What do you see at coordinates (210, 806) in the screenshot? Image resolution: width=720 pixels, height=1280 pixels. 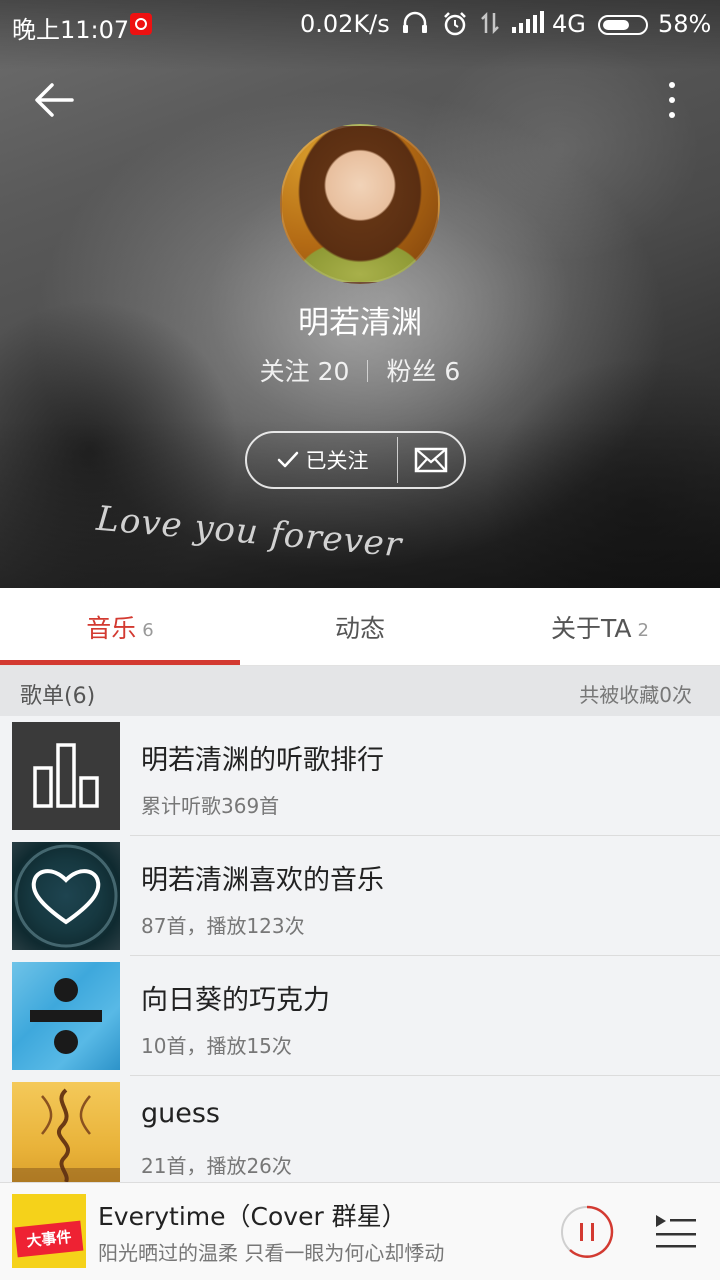 I see `playlist-subtitle: 累计听歌369首` at bounding box center [210, 806].